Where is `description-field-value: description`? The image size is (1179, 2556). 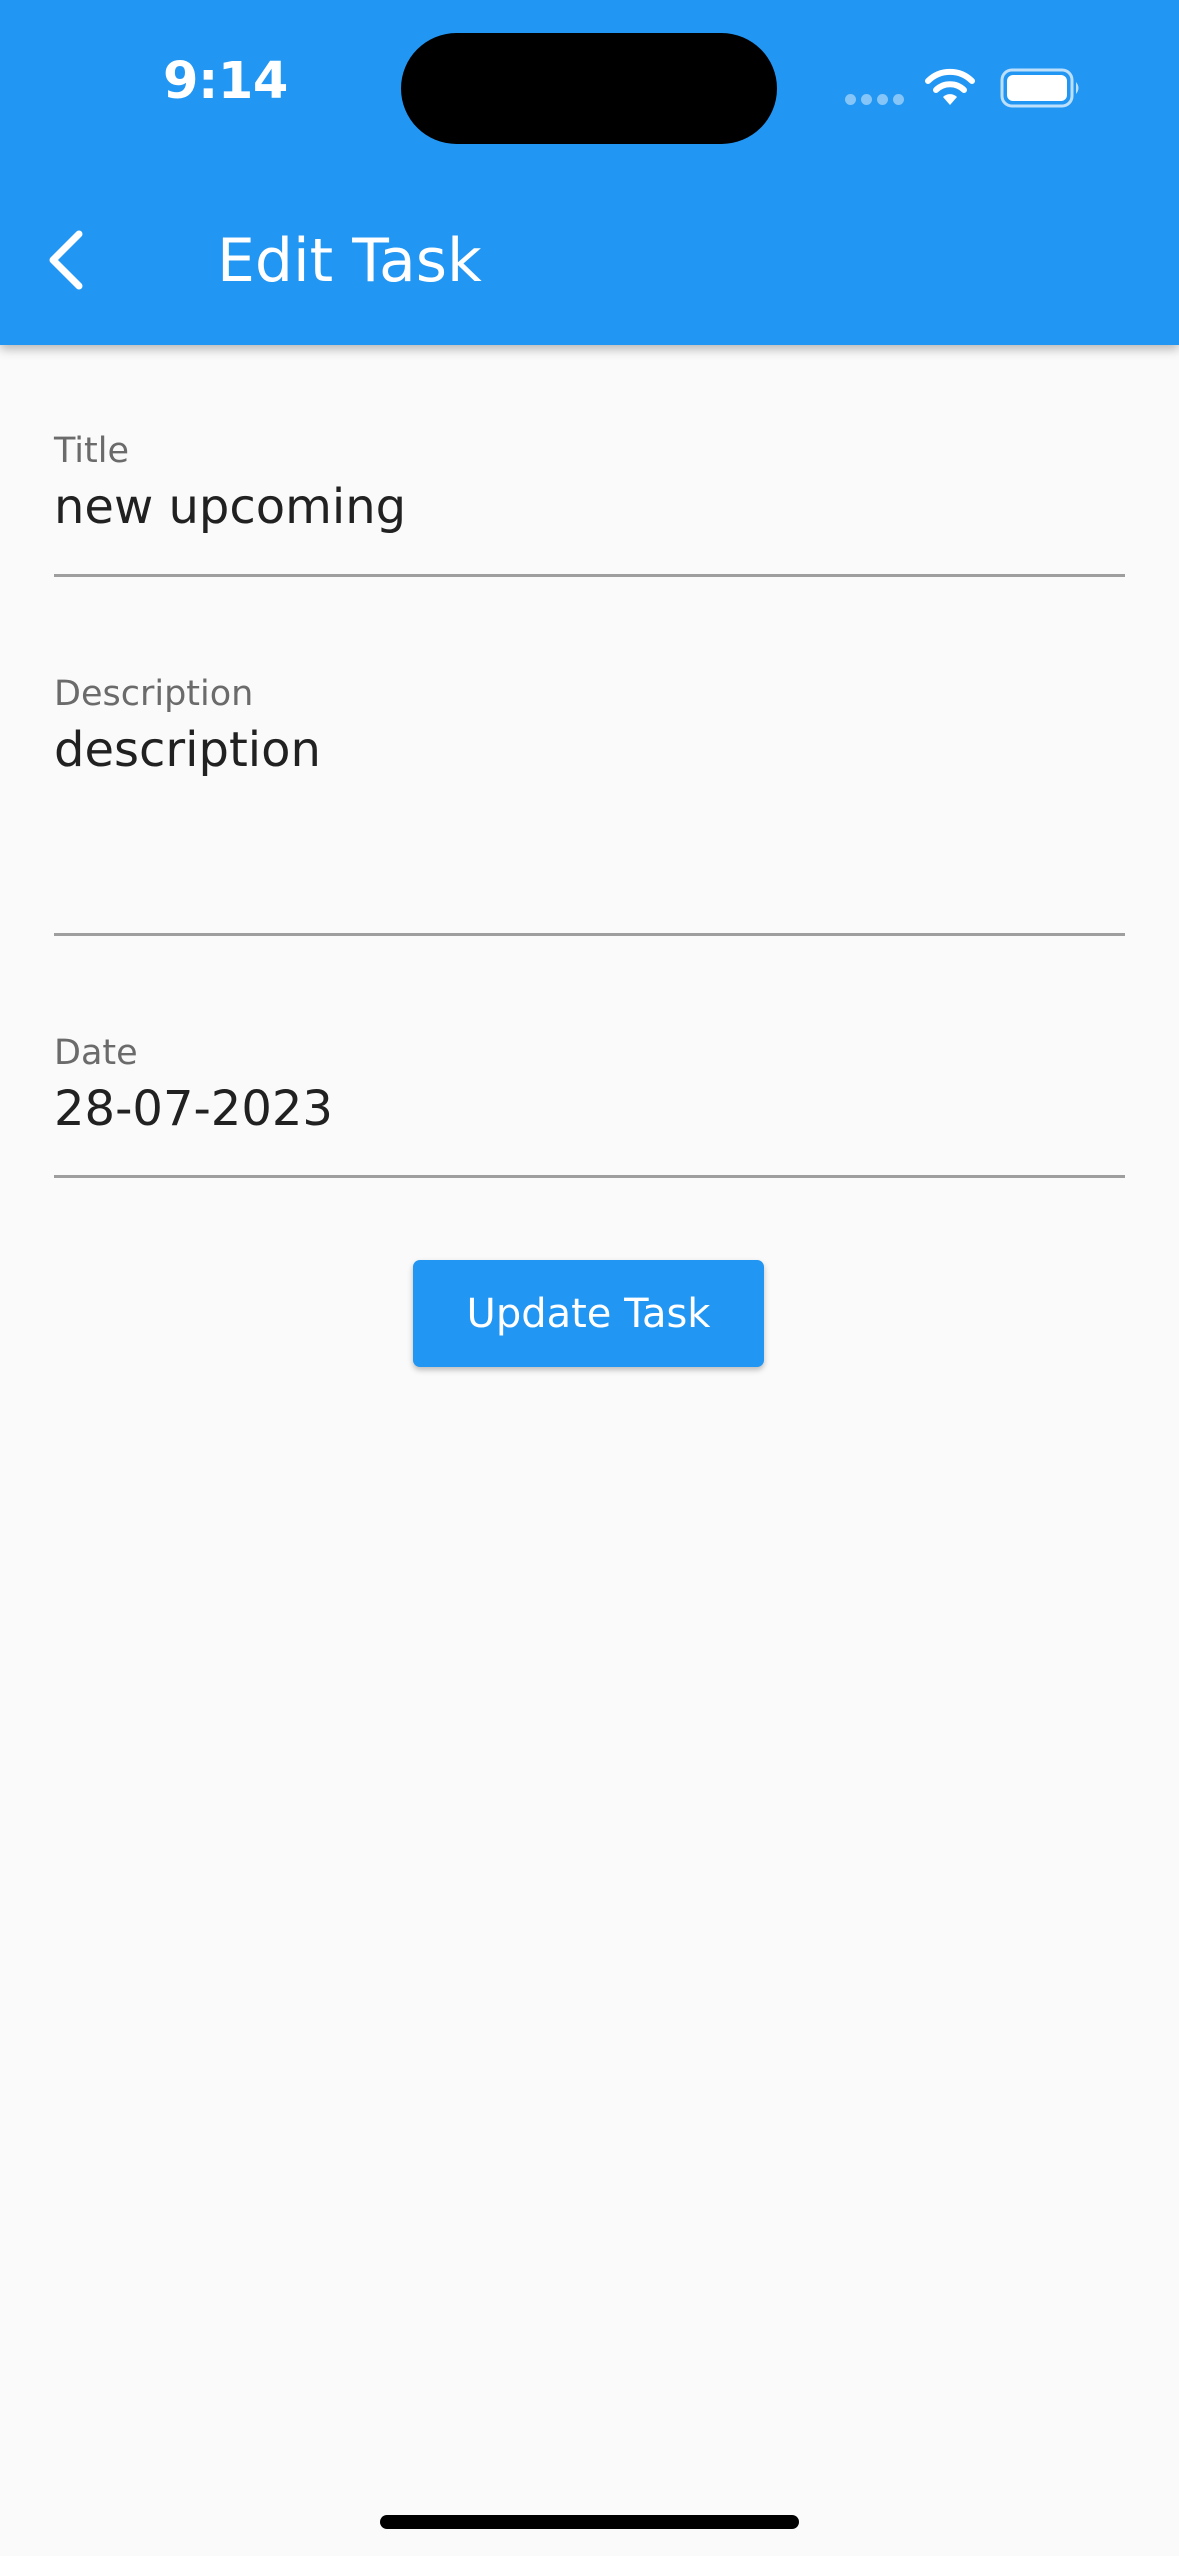 description-field-value: description is located at coordinates (187, 750).